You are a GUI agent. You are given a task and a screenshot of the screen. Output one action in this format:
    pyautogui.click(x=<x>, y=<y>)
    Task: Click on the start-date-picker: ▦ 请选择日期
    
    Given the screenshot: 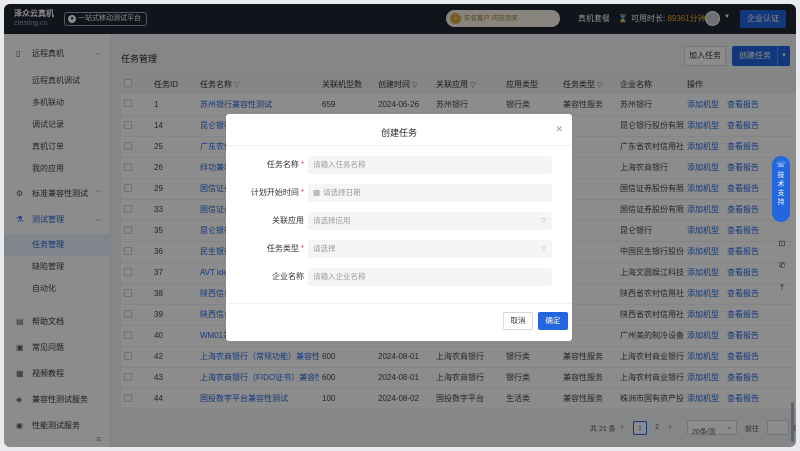 What is the action you would take?
    pyautogui.click(x=430, y=193)
    